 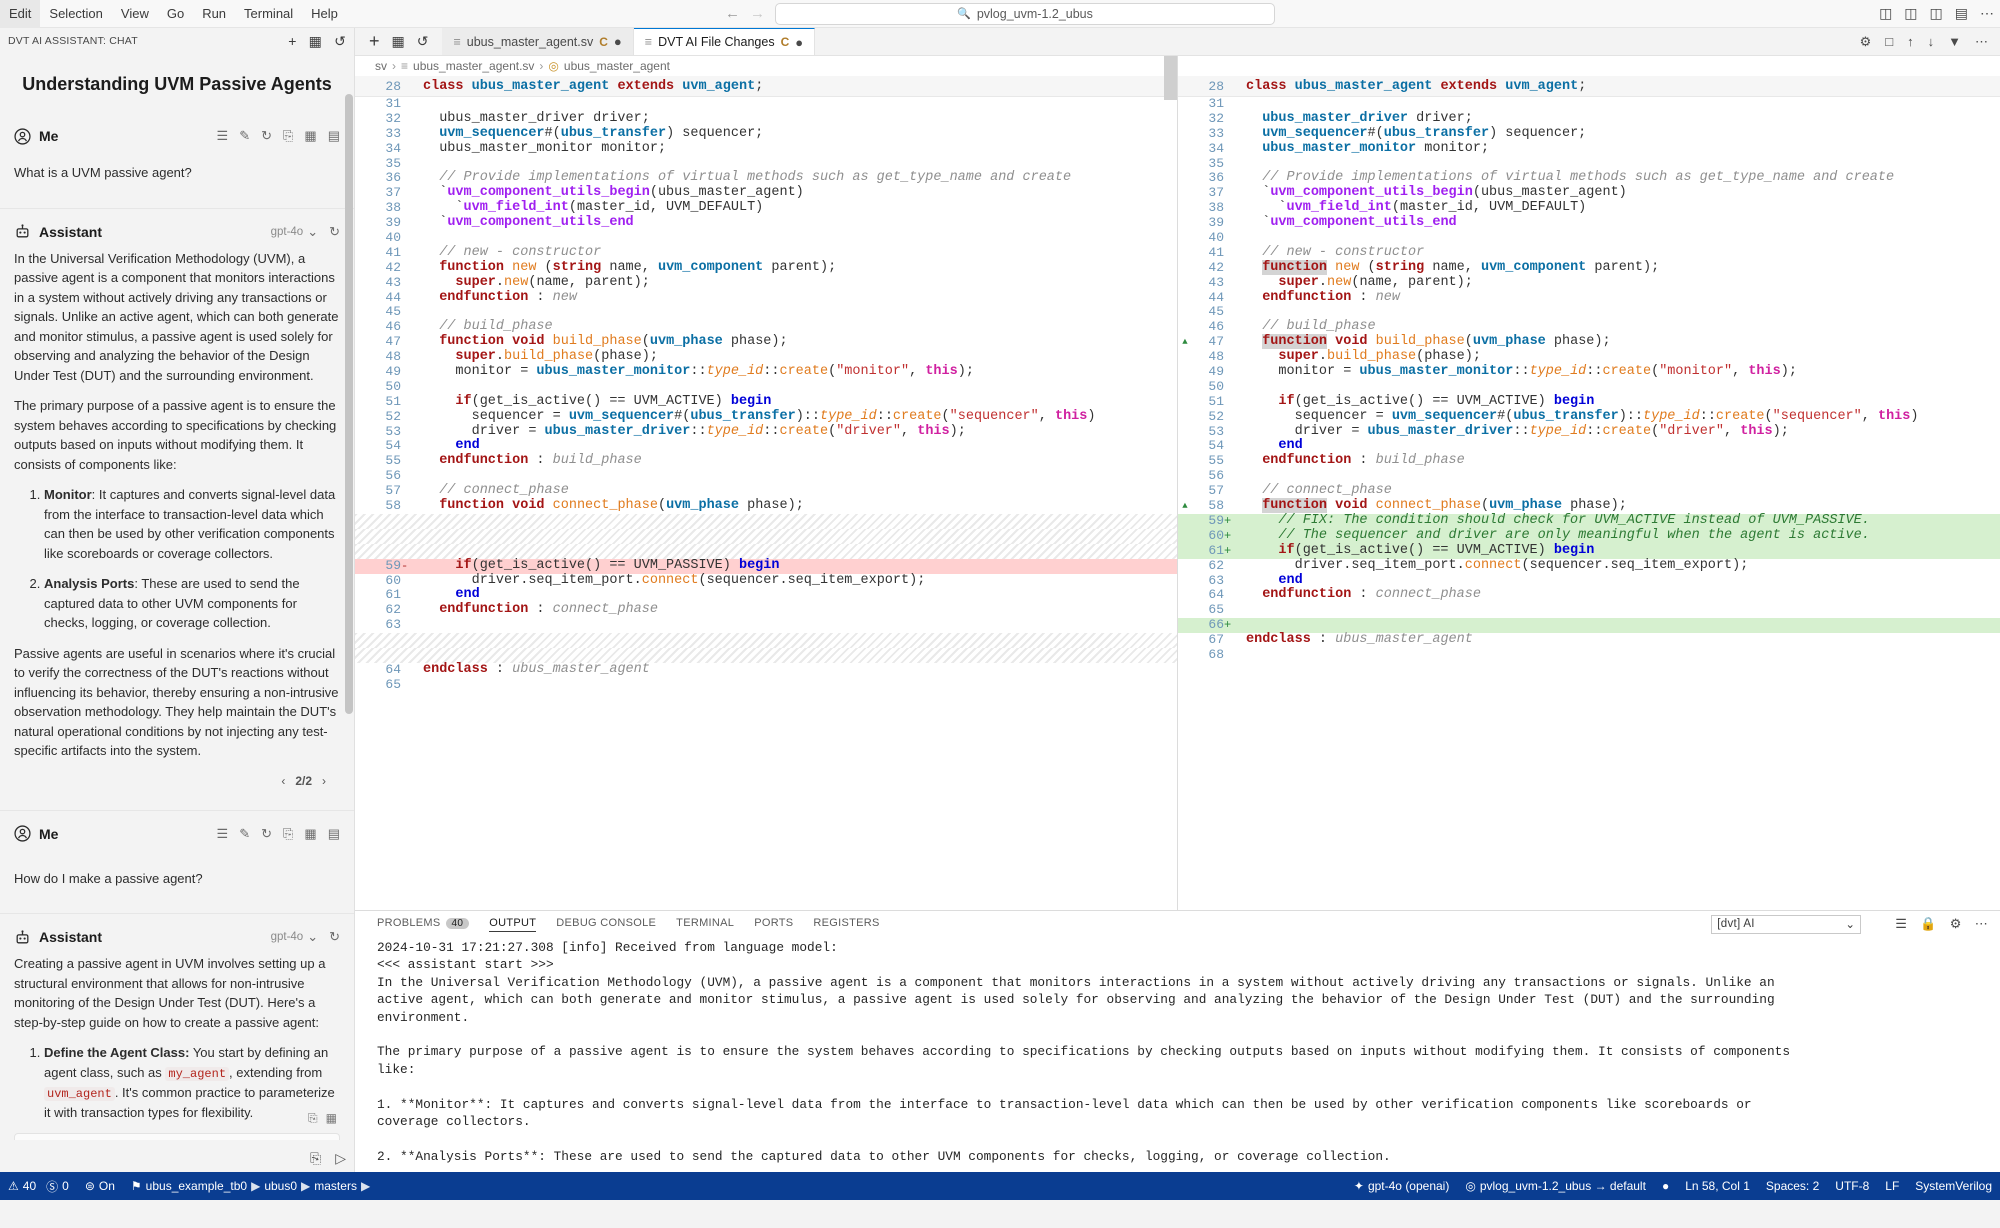 I want to click on pager-prev-button: ‹, so click(x=283, y=781).